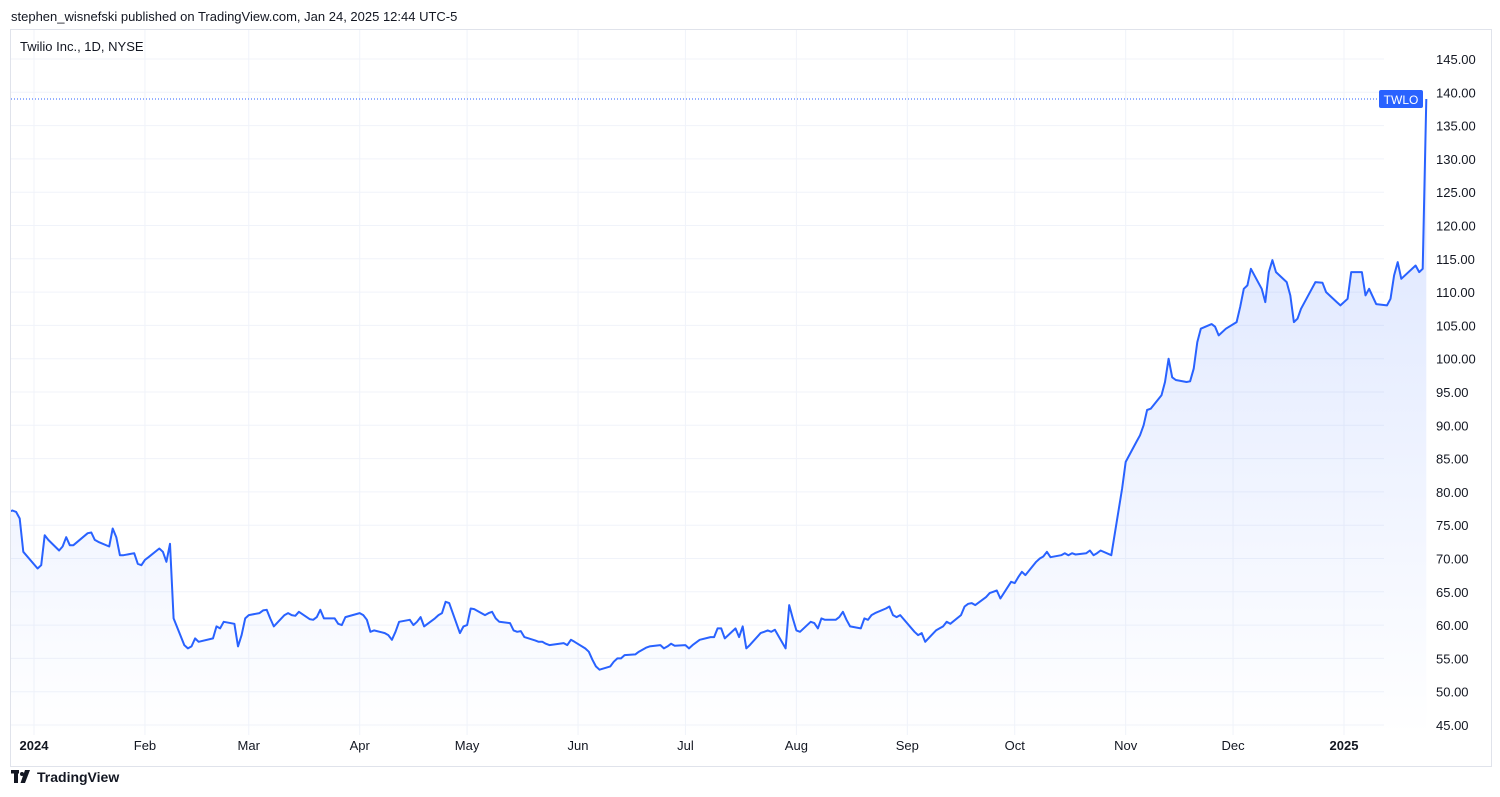 The width and height of the screenshot is (1500, 797). What do you see at coordinates (1456, 192) in the screenshot?
I see `y-tick-label: 125.00` at bounding box center [1456, 192].